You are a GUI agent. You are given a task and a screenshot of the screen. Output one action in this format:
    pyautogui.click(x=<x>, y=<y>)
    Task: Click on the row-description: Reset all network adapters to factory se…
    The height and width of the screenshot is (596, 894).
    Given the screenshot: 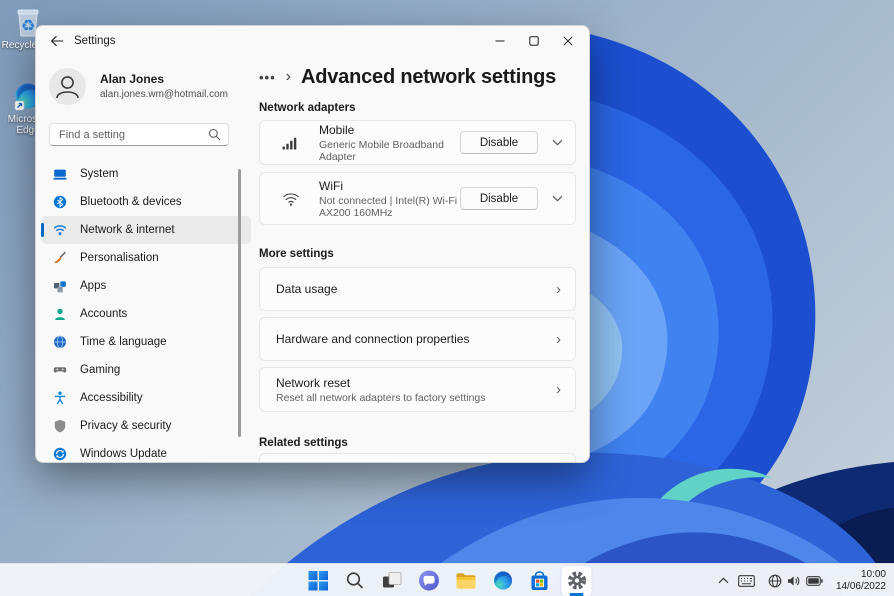 What is the action you would take?
    pyautogui.click(x=381, y=397)
    